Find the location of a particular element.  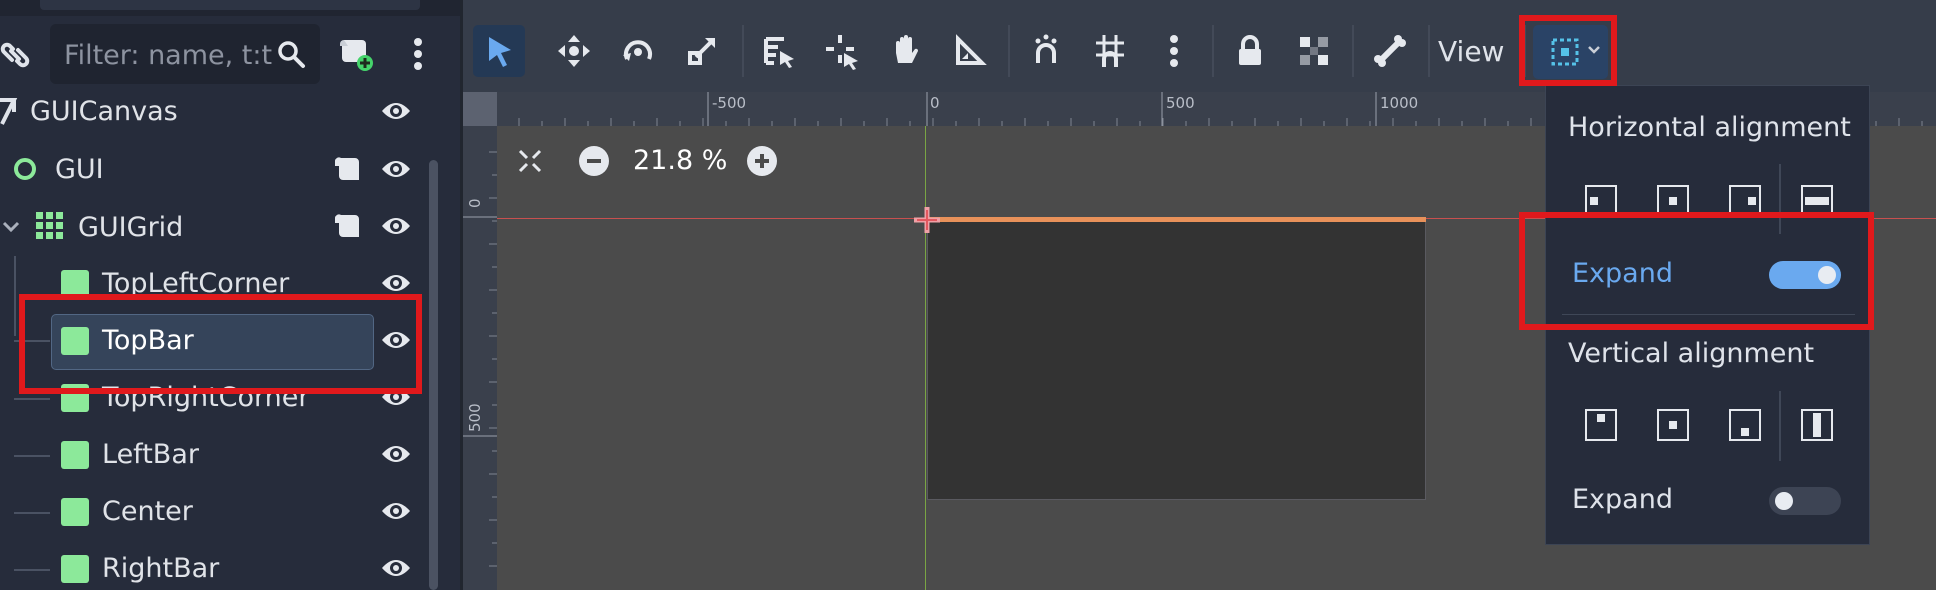

tree-item-label: GUI is located at coordinates (79, 169).